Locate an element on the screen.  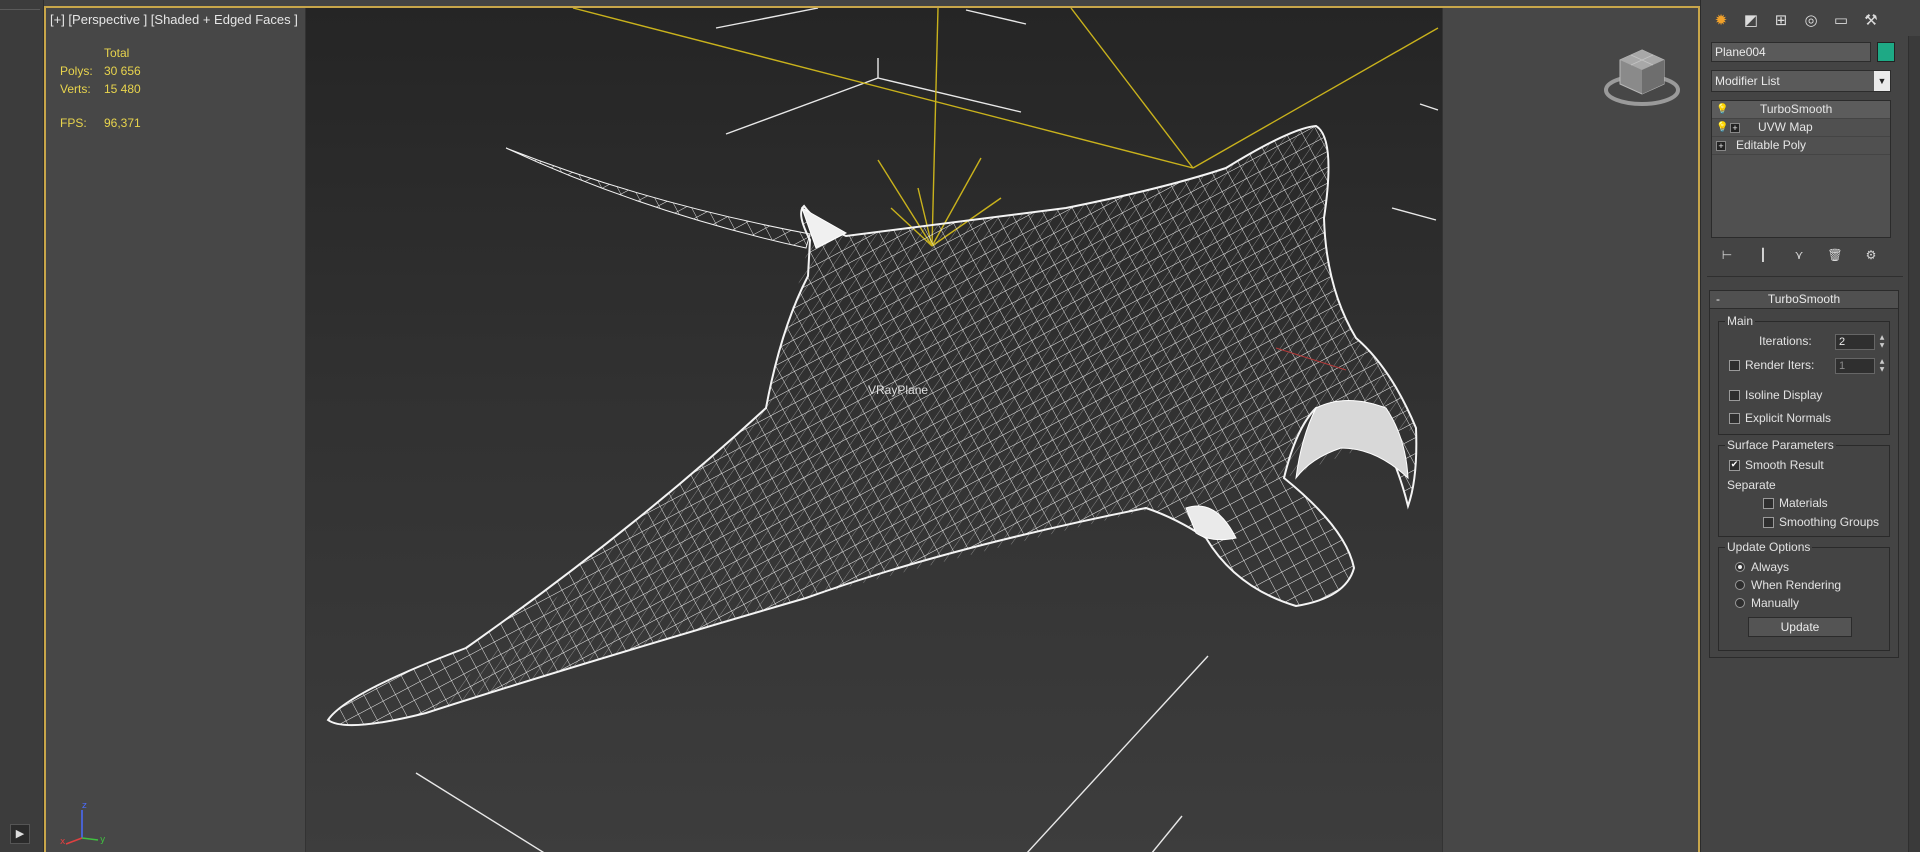
make-unique-icon: ⋎ is located at coordinates (1799, 255).